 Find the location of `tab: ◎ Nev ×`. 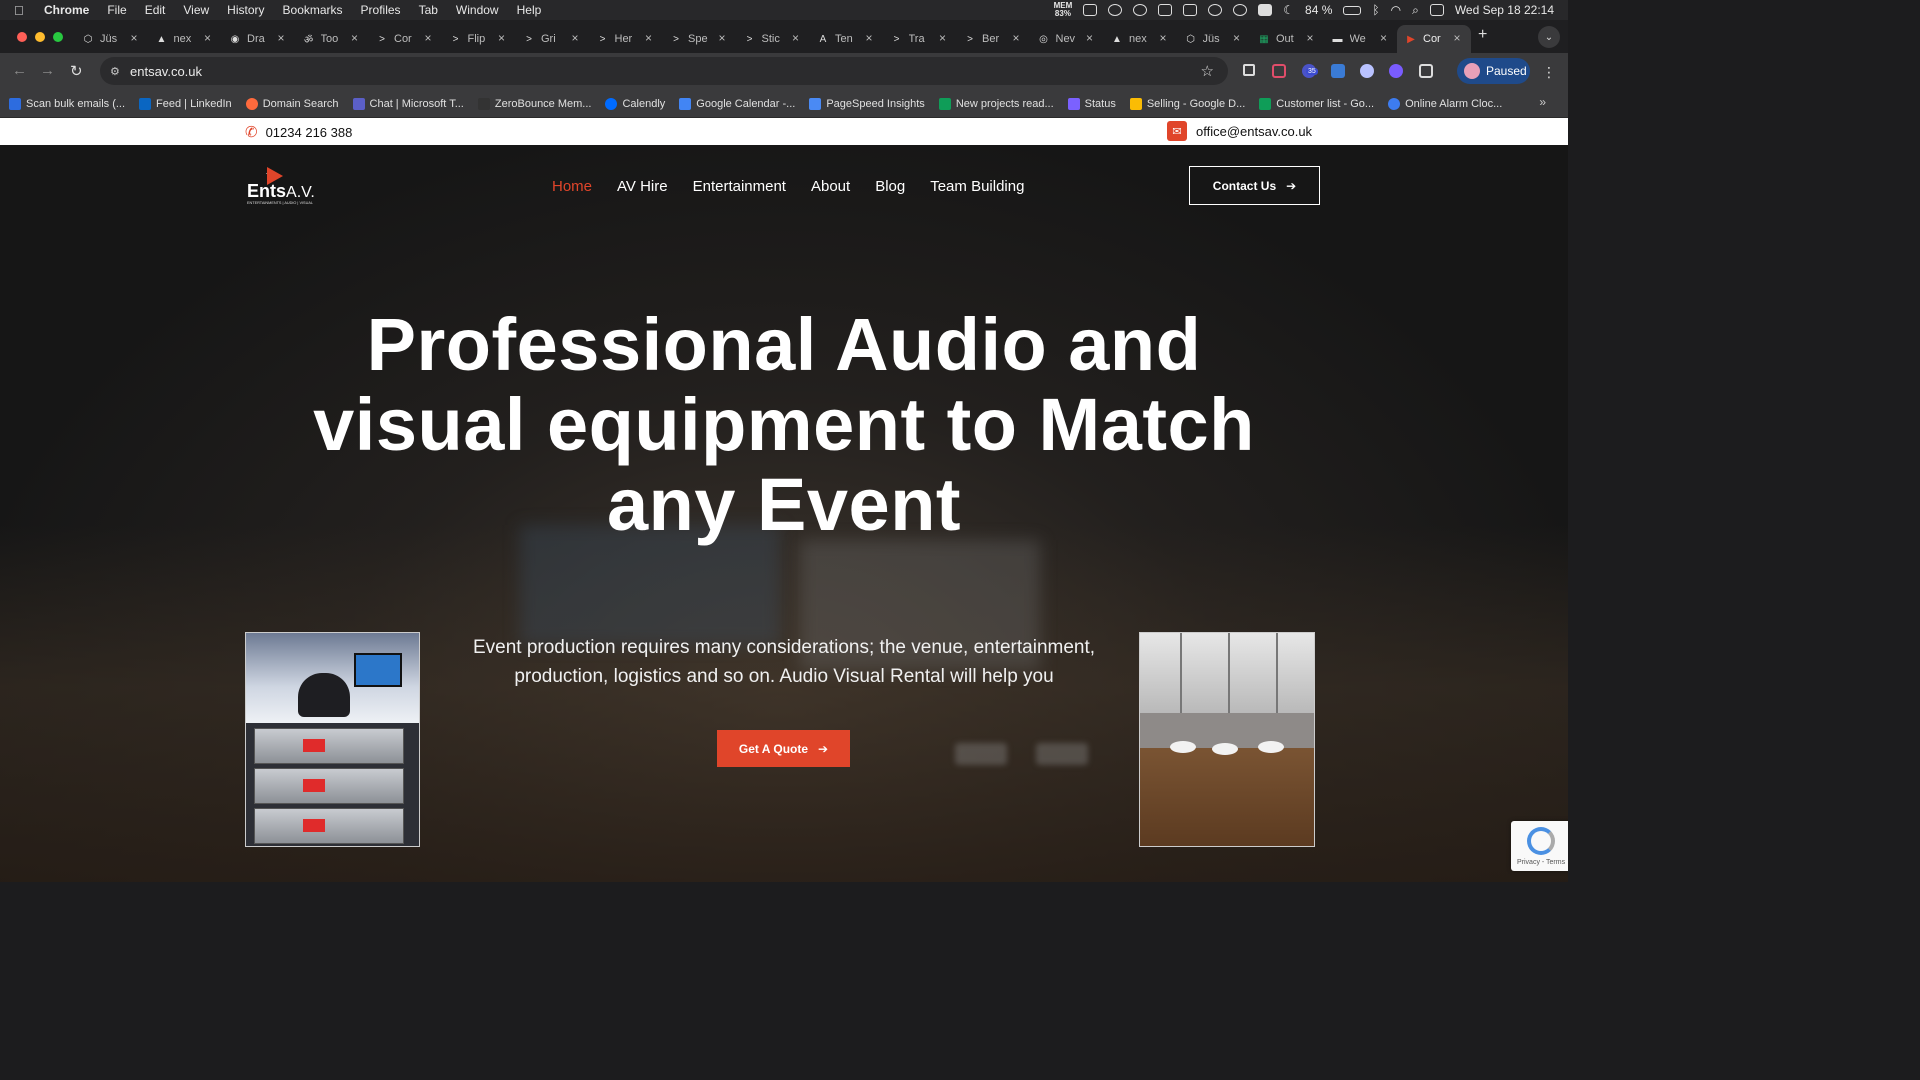

tab: ◎ Nev × is located at coordinates (1067, 39).